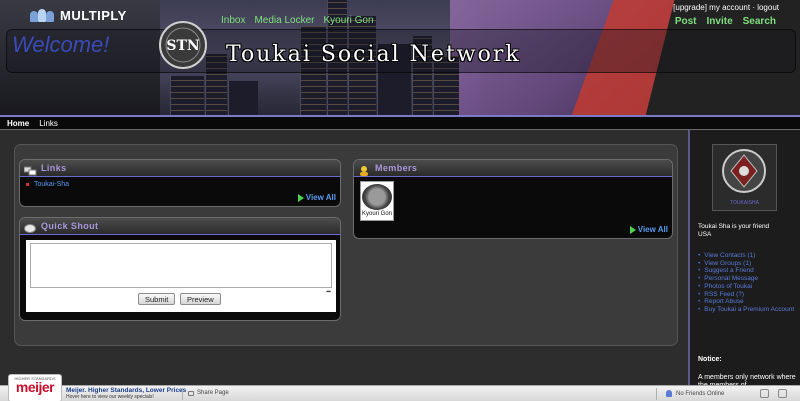  I want to click on tab-links: Links, so click(48, 123).